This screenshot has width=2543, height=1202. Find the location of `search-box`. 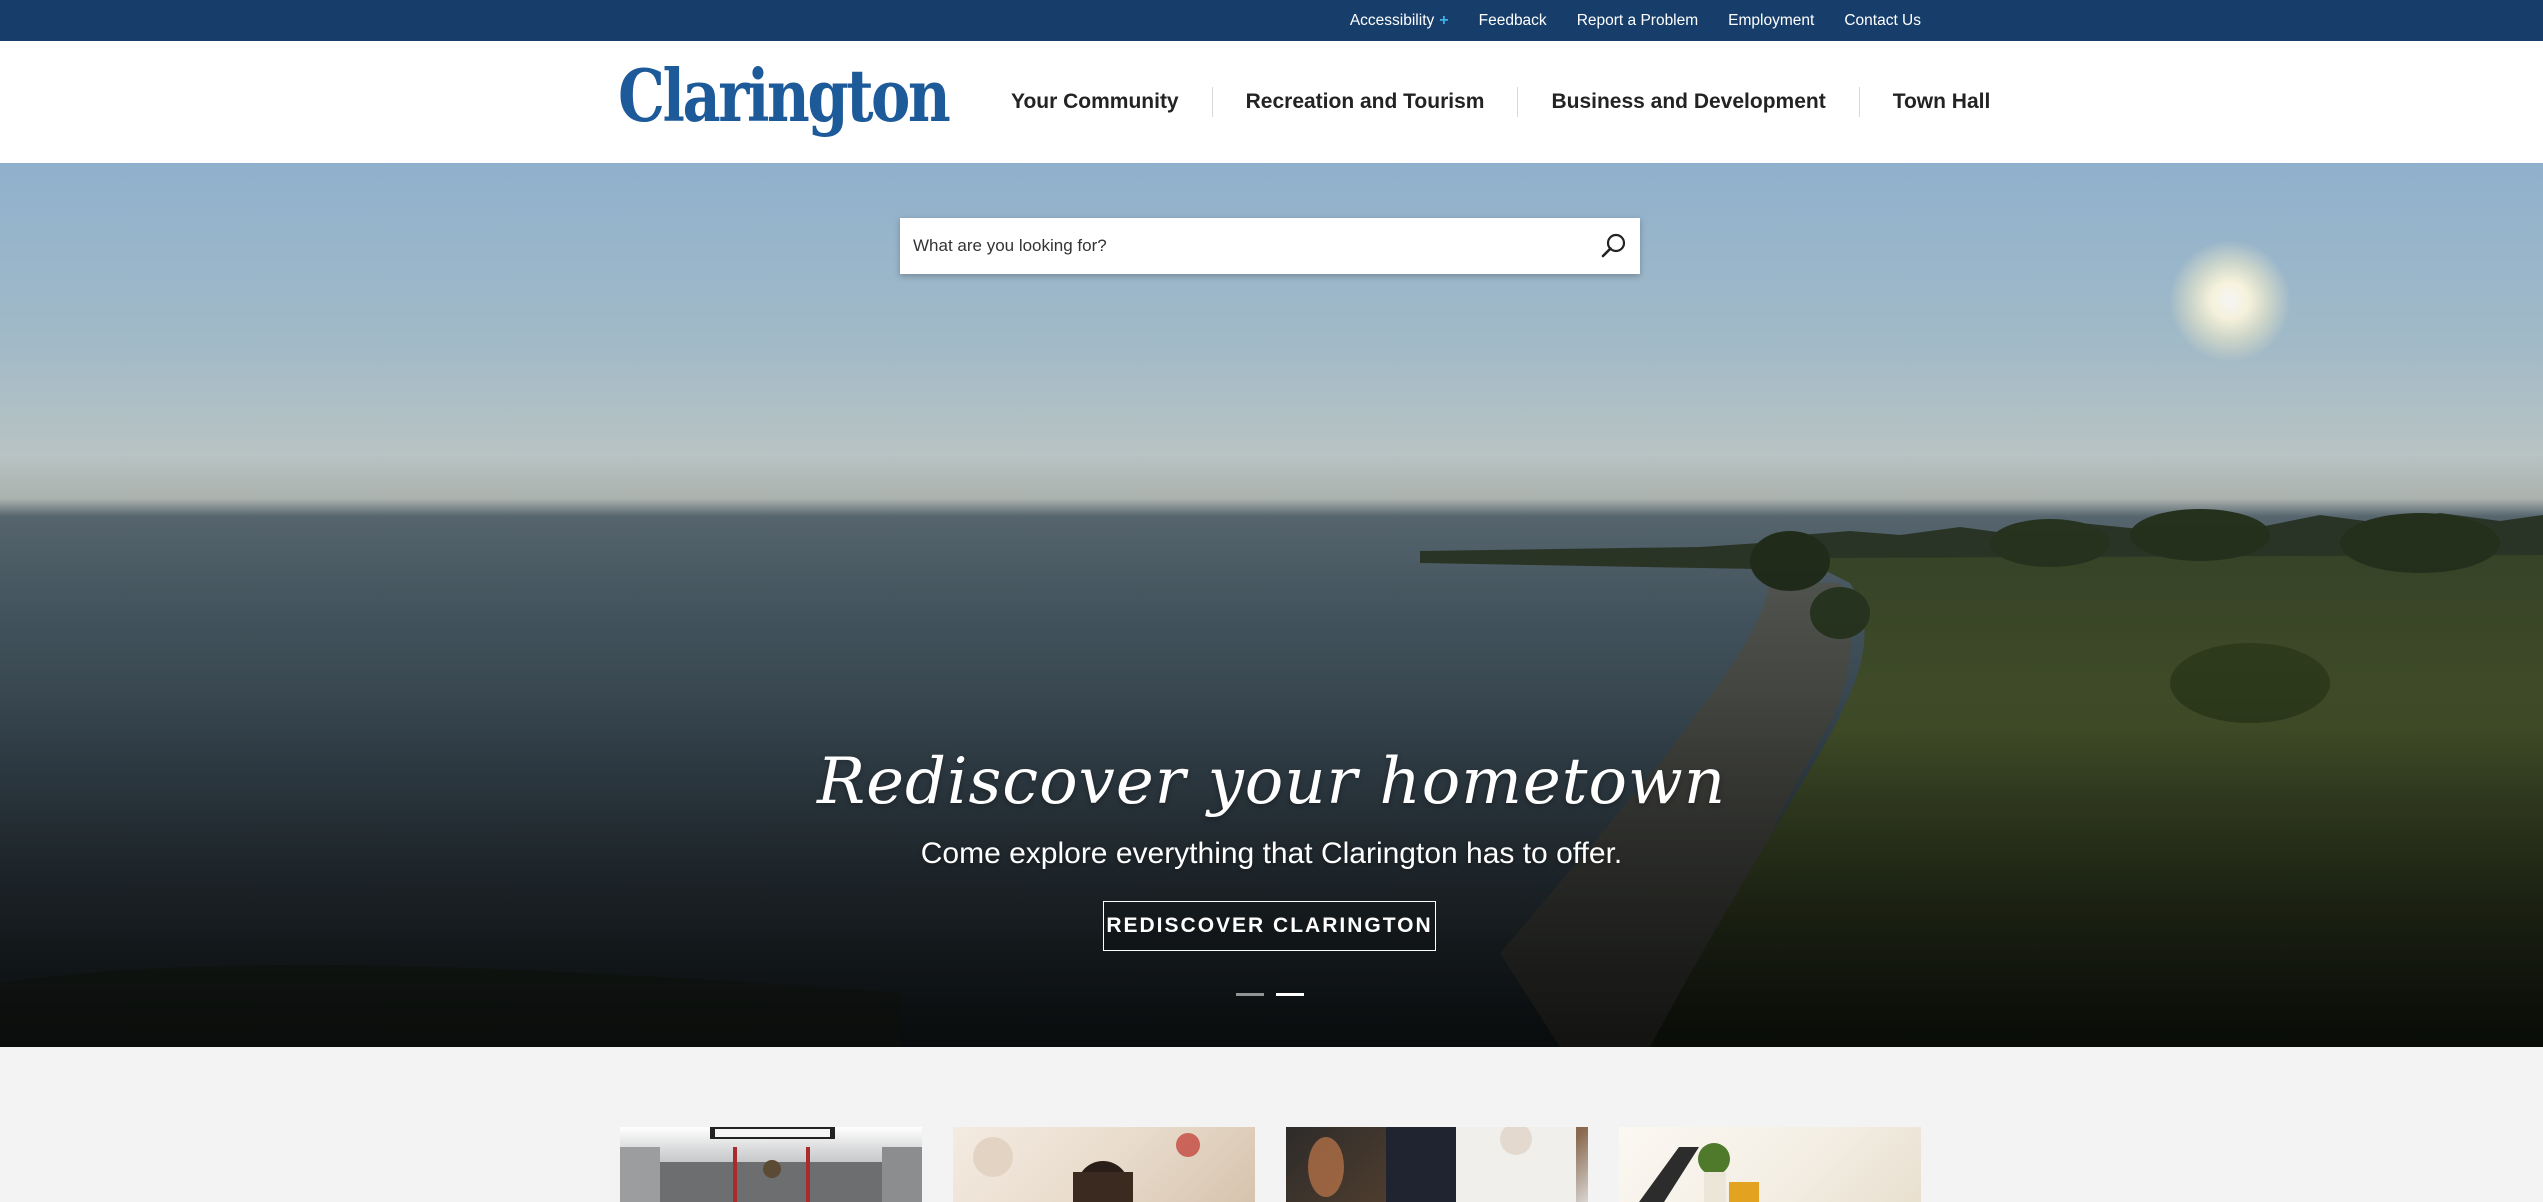

search-box is located at coordinates (1270, 246).